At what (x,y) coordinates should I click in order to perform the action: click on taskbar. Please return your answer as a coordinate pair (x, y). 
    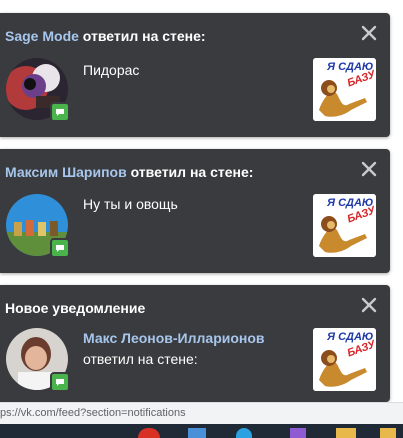
    Looking at the image, I should click on (201, 431).